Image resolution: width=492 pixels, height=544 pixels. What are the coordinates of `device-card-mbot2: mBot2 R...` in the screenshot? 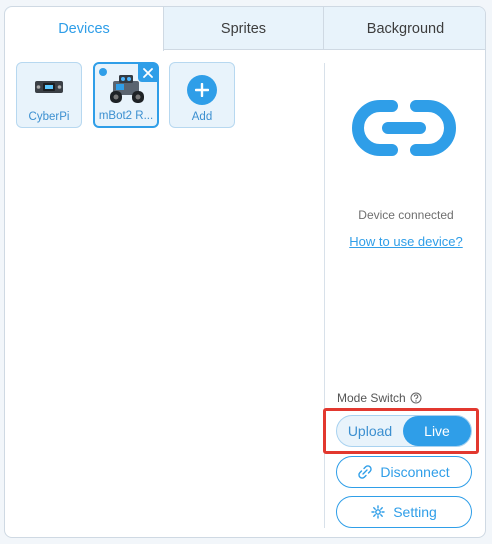 It's located at (126, 95).